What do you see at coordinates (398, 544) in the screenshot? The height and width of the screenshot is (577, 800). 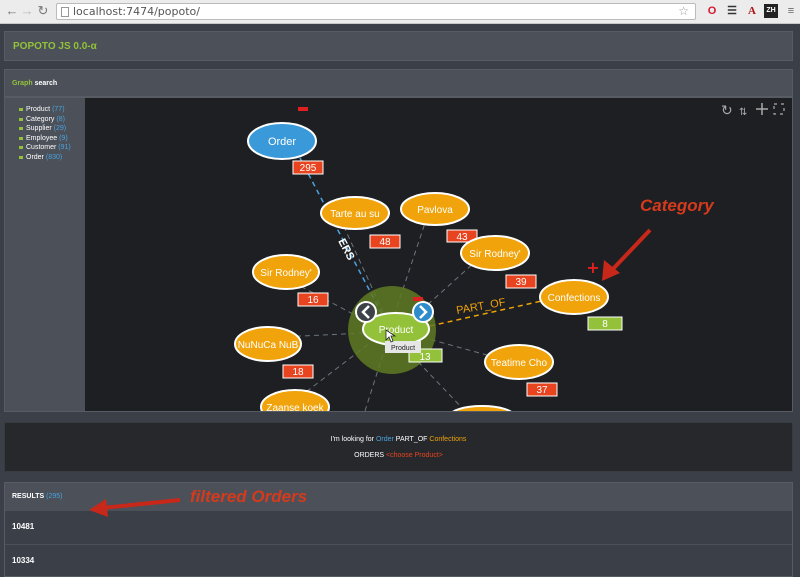 I see `row-divider` at bounding box center [398, 544].